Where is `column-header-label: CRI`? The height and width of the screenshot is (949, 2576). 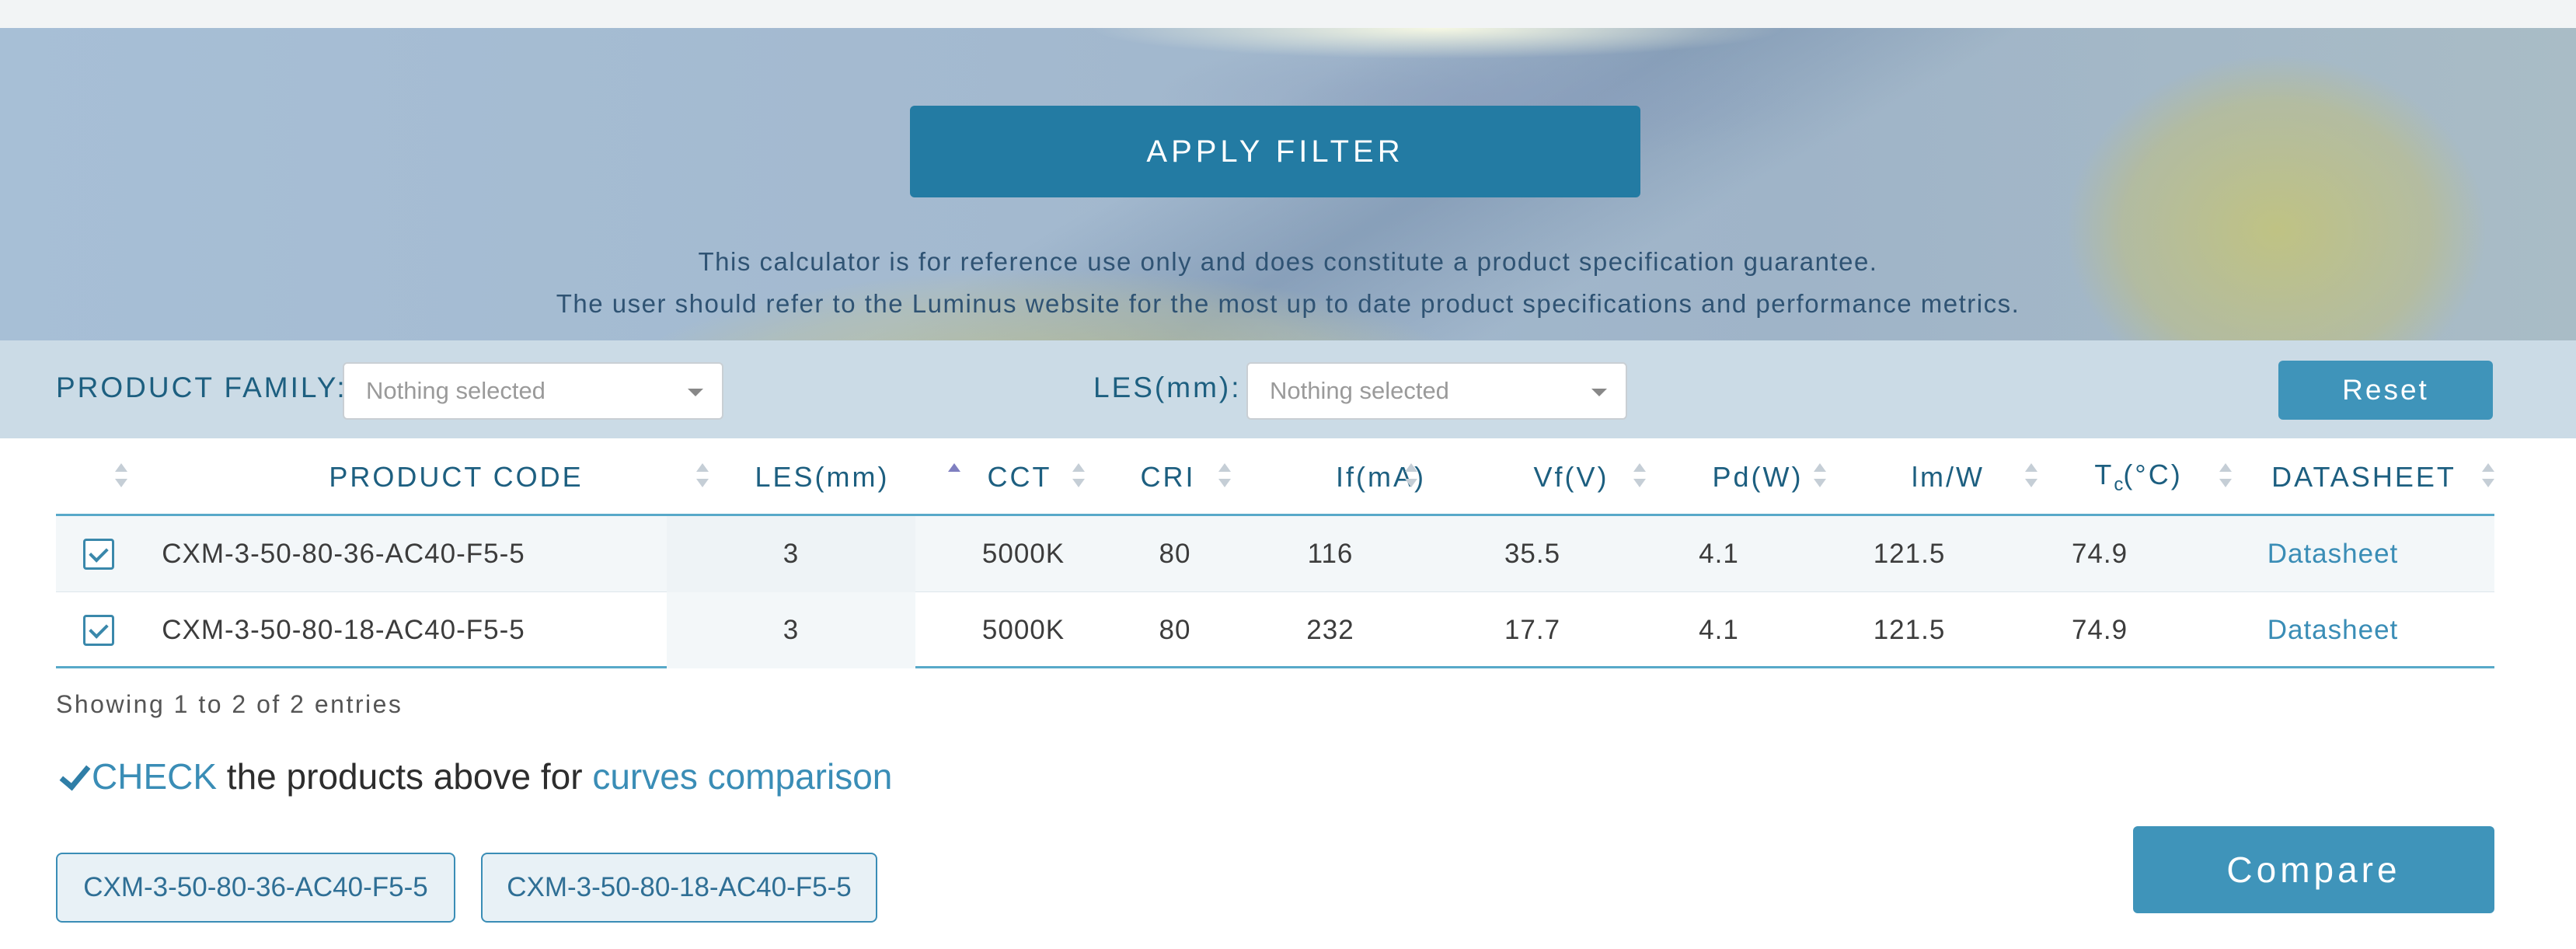 column-header-label: CRI is located at coordinates (1168, 477).